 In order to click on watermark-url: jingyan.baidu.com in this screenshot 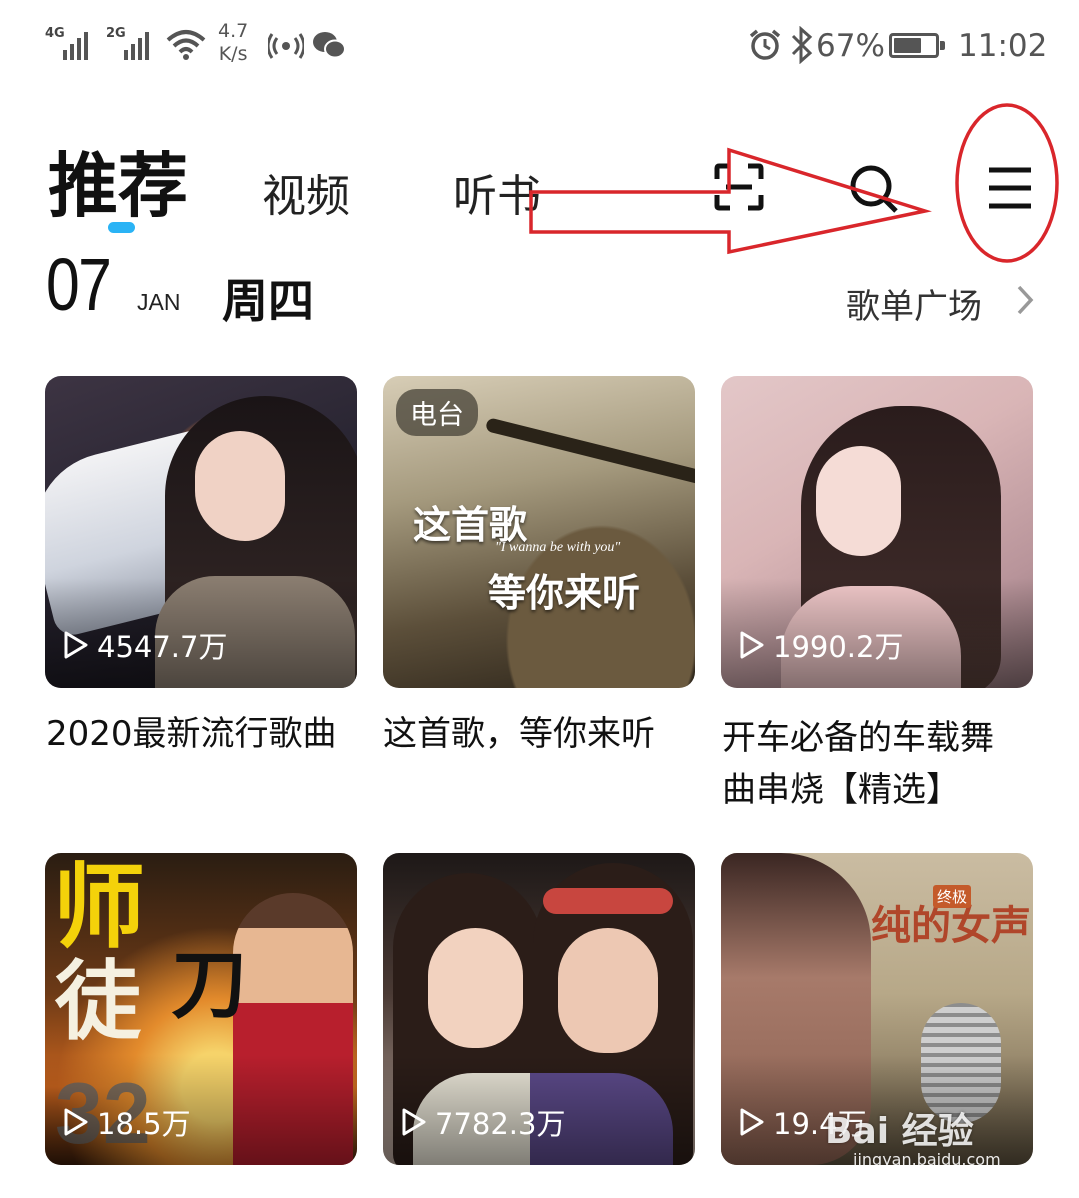, I will do `click(927, 1159)`.